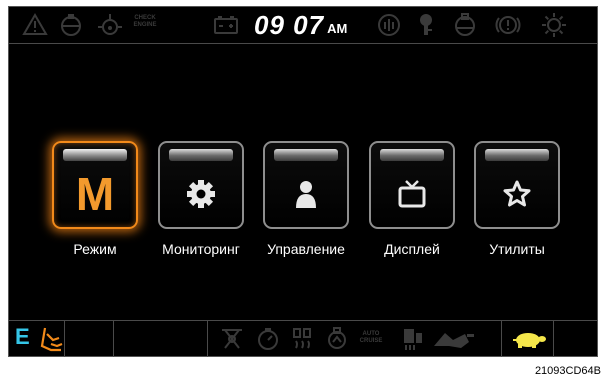 The image size is (606, 383). Describe the element at coordinates (567, 371) in the screenshot. I see `figure-caption: 21093CD64B` at that location.